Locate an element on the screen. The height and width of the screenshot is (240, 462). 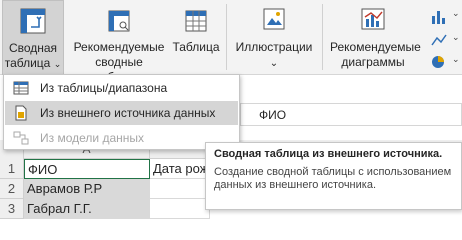
recommended-label-1: Рекомендуемые is located at coordinates (119, 47).